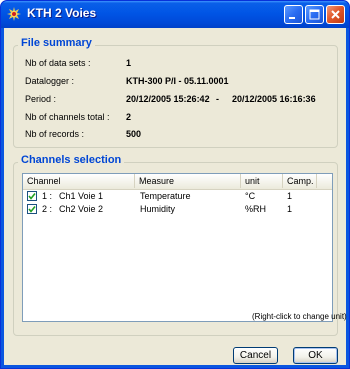 The height and width of the screenshot is (369, 350). What do you see at coordinates (47, 196) in the screenshot?
I see `channel-number: 1 :` at bounding box center [47, 196].